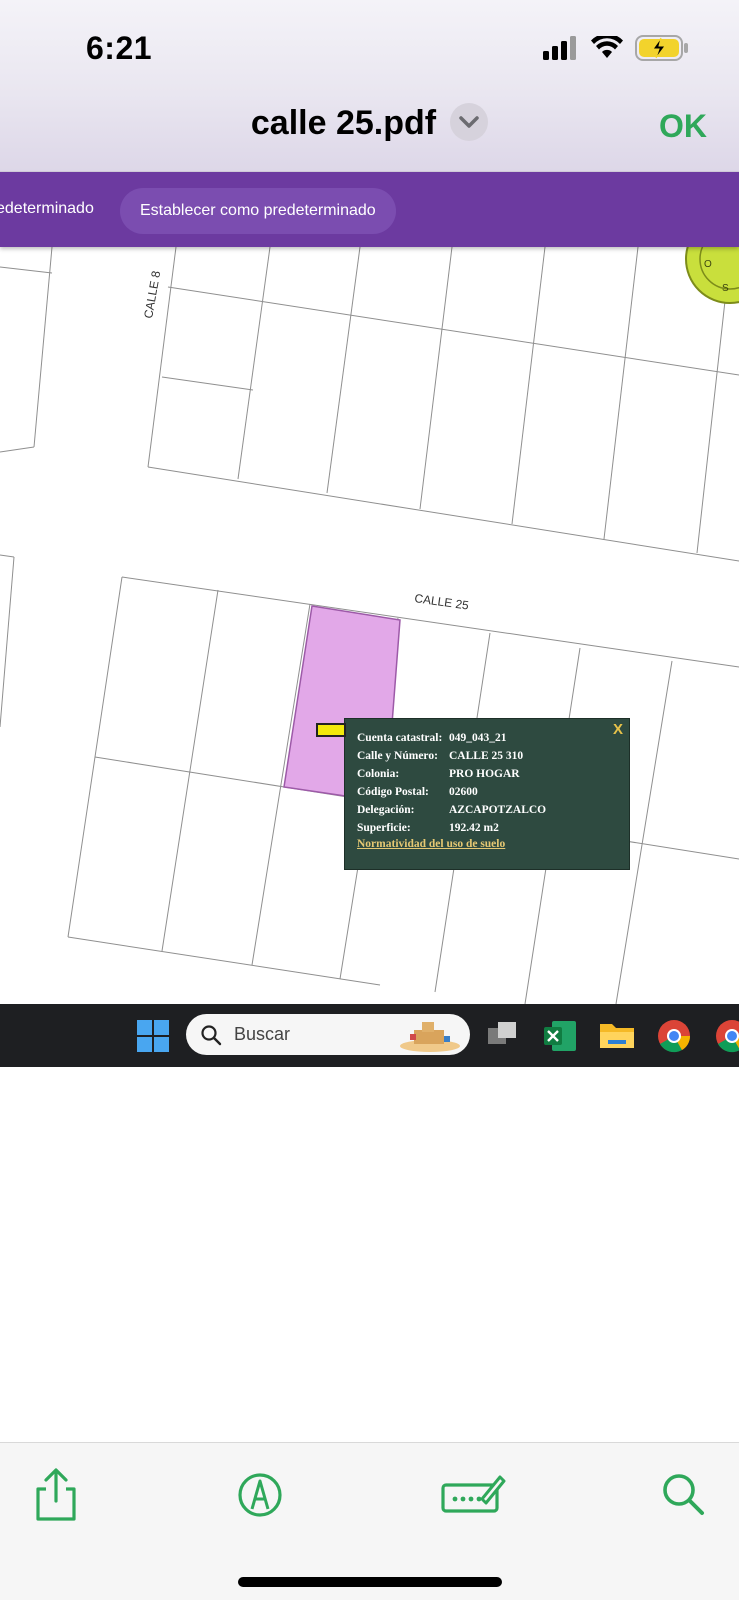  I want to click on info-row: Cuenta catastral: 049_043_21, so click(493, 738).